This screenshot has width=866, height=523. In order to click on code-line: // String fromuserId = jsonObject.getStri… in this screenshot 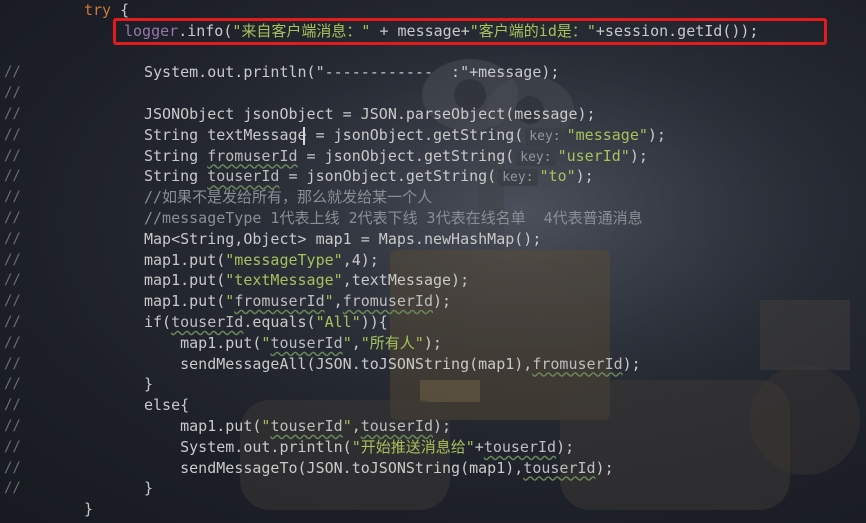, I will do `click(433, 156)`.